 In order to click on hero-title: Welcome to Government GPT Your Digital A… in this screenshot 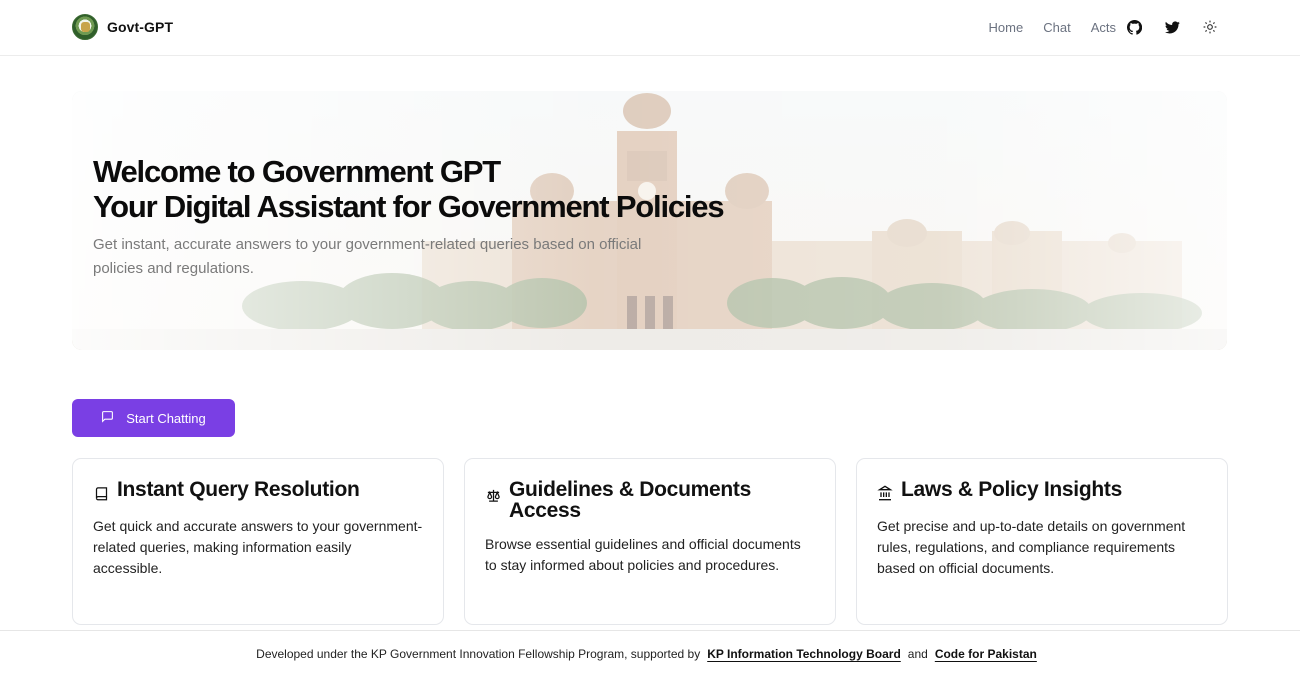, I will do `click(409, 189)`.